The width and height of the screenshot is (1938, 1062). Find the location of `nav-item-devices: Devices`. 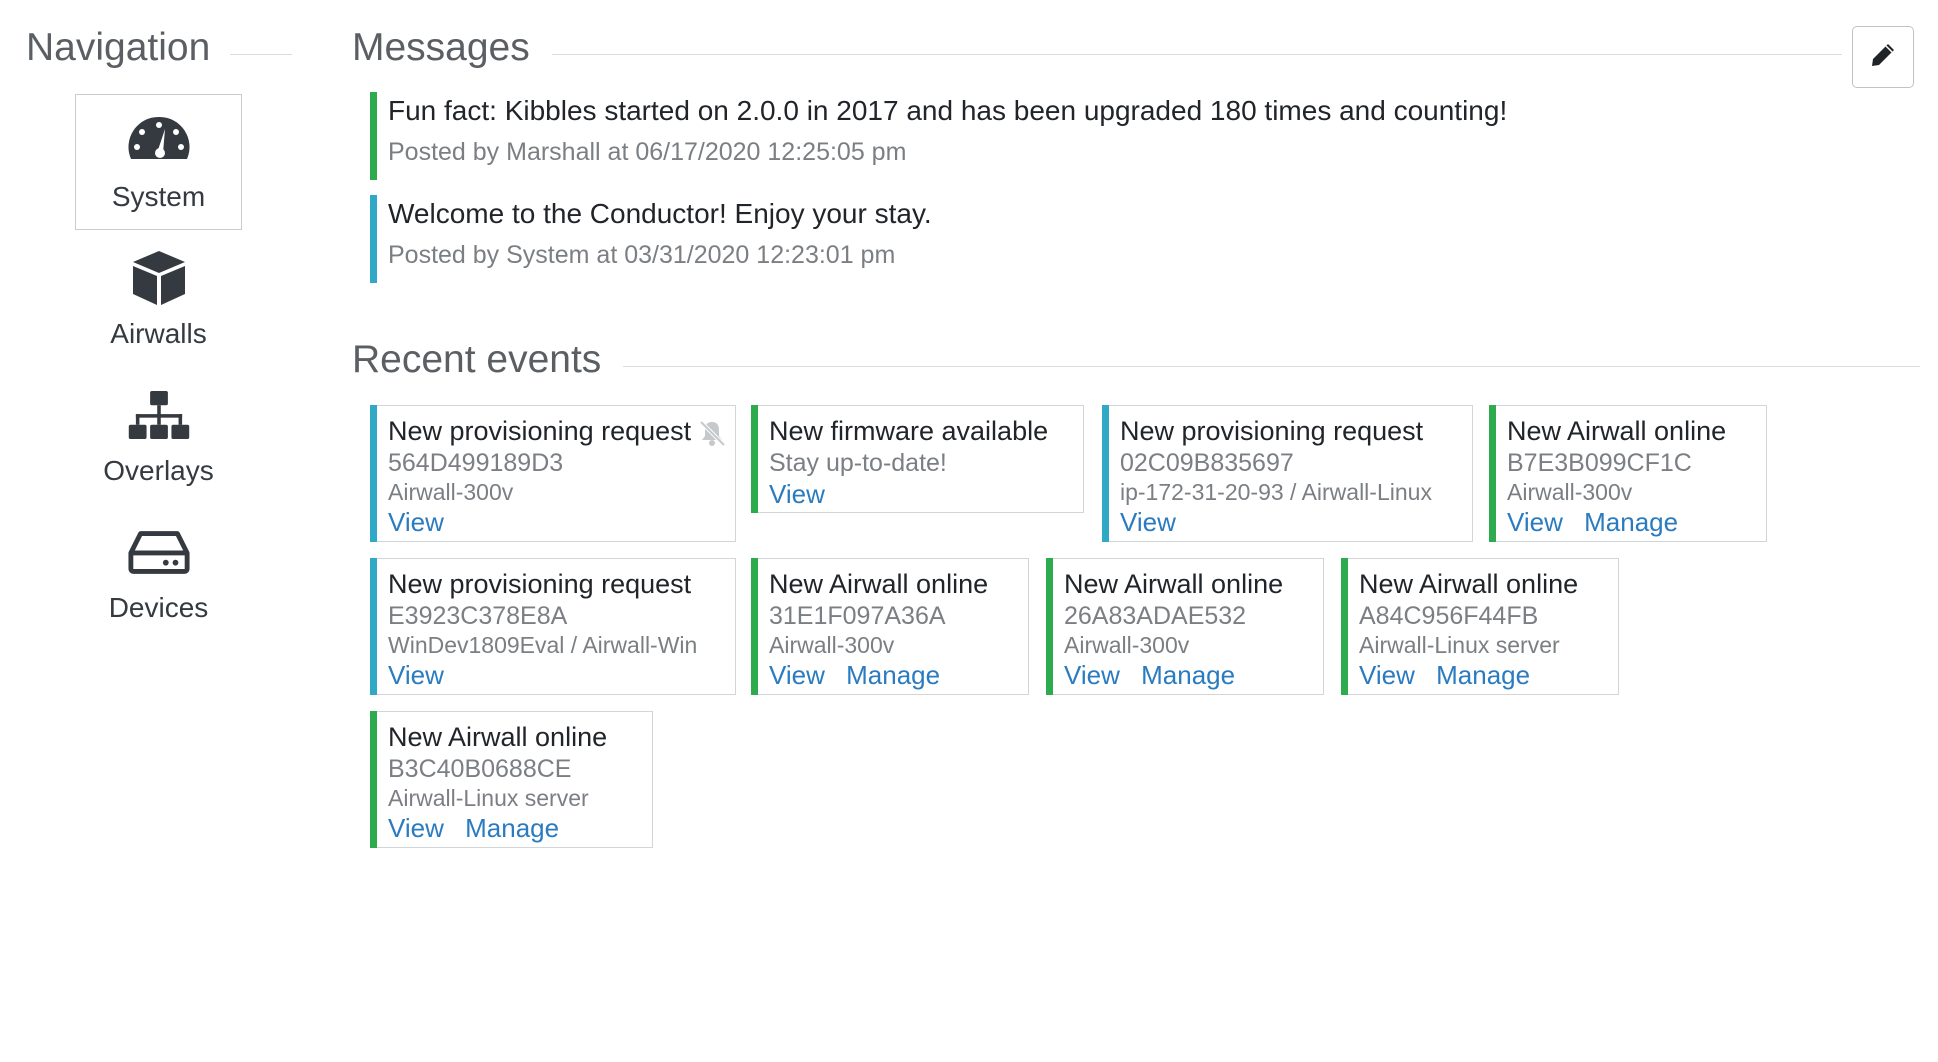

nav-item-devices: Devices is located at coordinates (158, 573).